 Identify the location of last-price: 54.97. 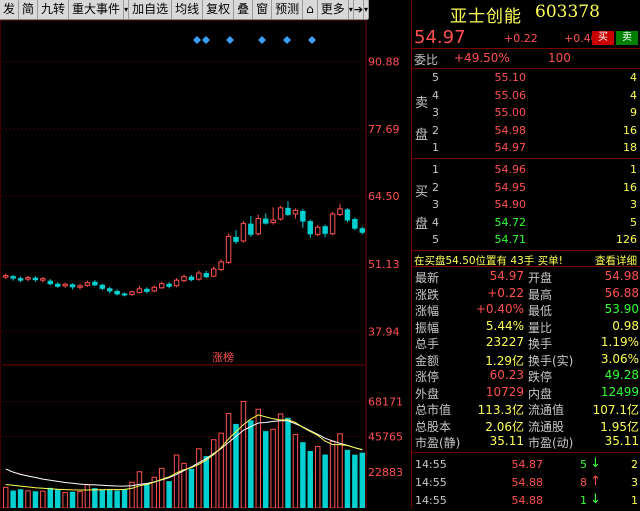
(440, 37).